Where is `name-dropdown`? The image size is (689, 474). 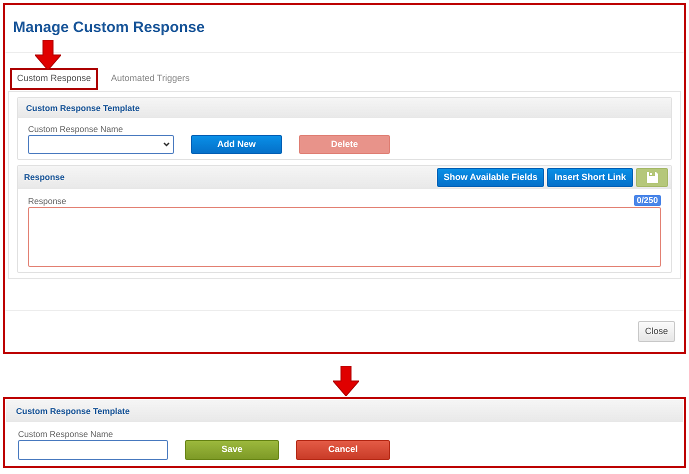
name-dropdown is located at coordinates (101, 144).